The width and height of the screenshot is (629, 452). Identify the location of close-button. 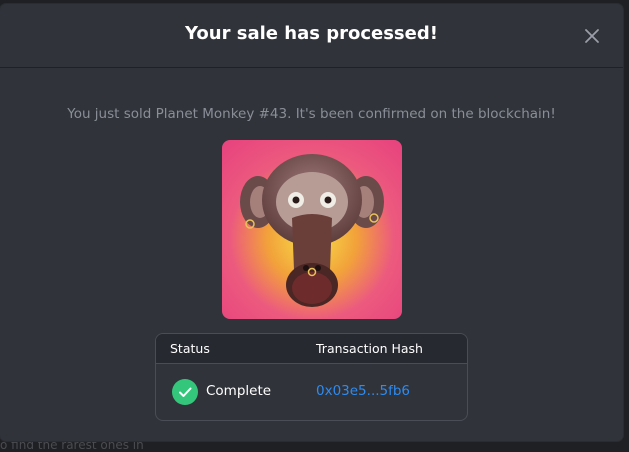
(592, 36).